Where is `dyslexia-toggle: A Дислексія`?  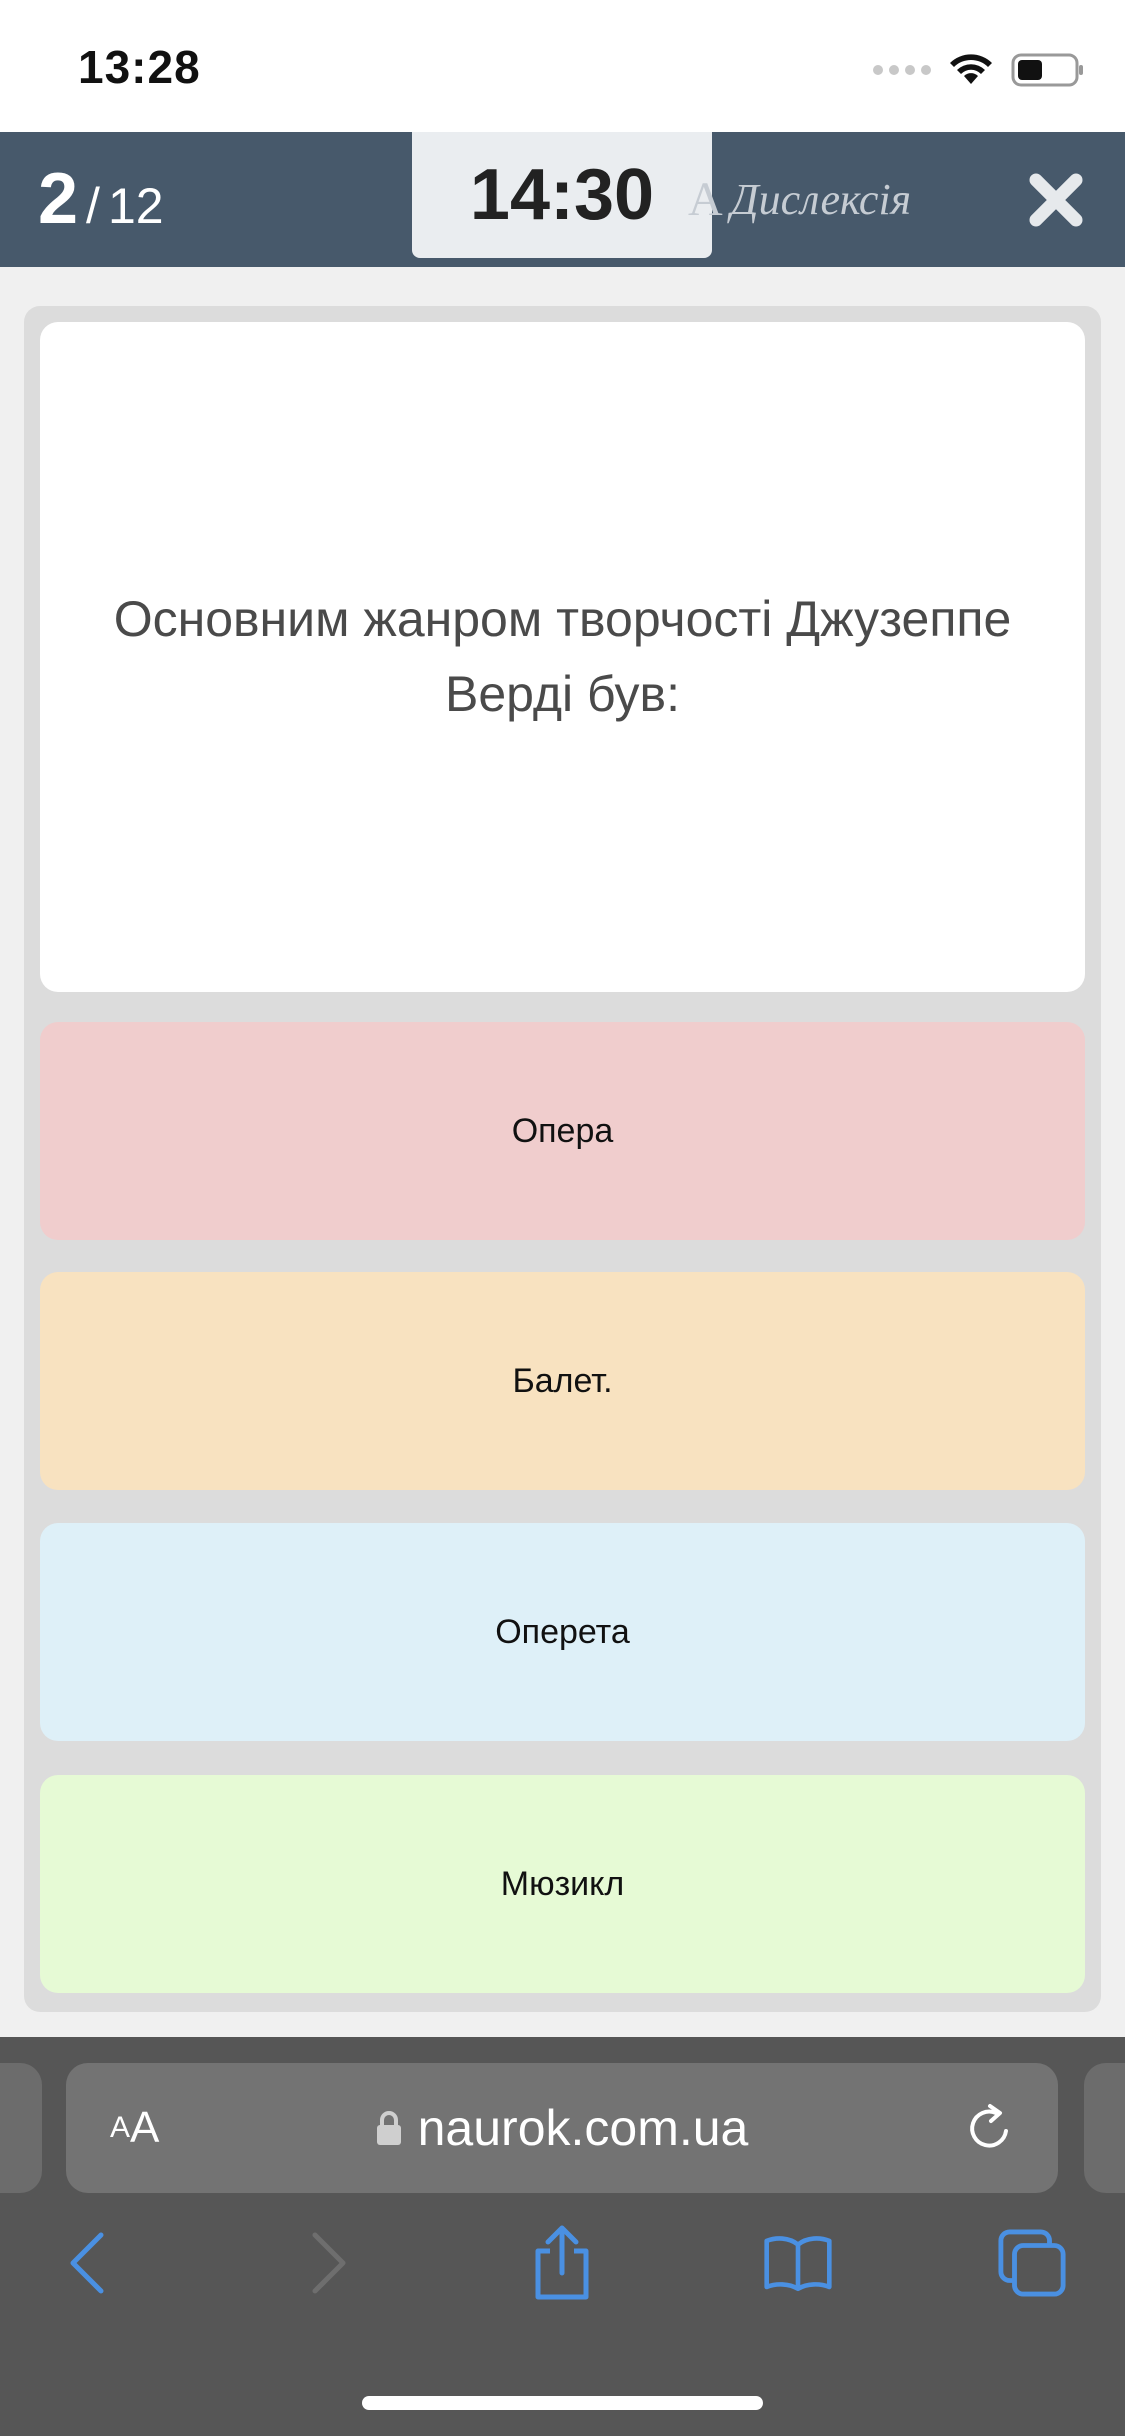 dyslexia-toggle: A Дислексія is located at coordinates (799, 199).